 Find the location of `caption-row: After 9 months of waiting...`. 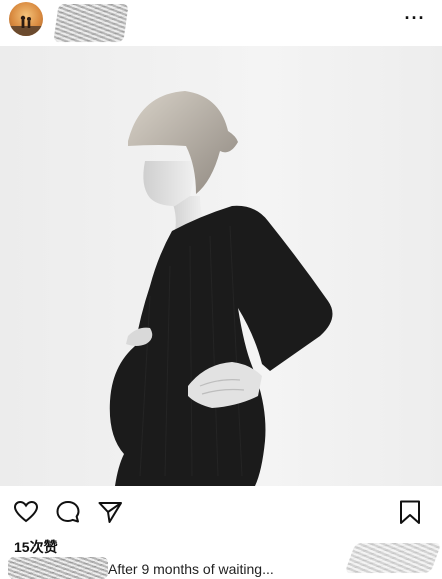

caption-row: After 9 months of waiting... is located at coordinates (221, 561).